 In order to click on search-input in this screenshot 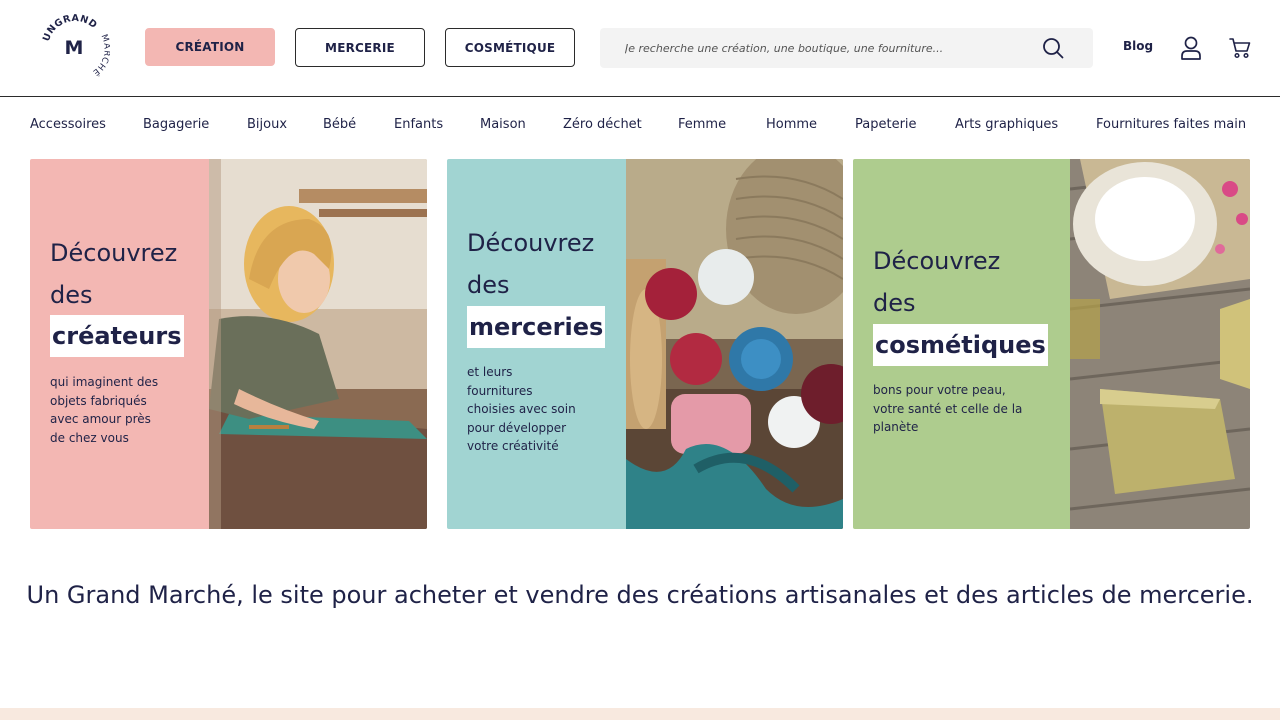, I will do `click(820, 48)`.